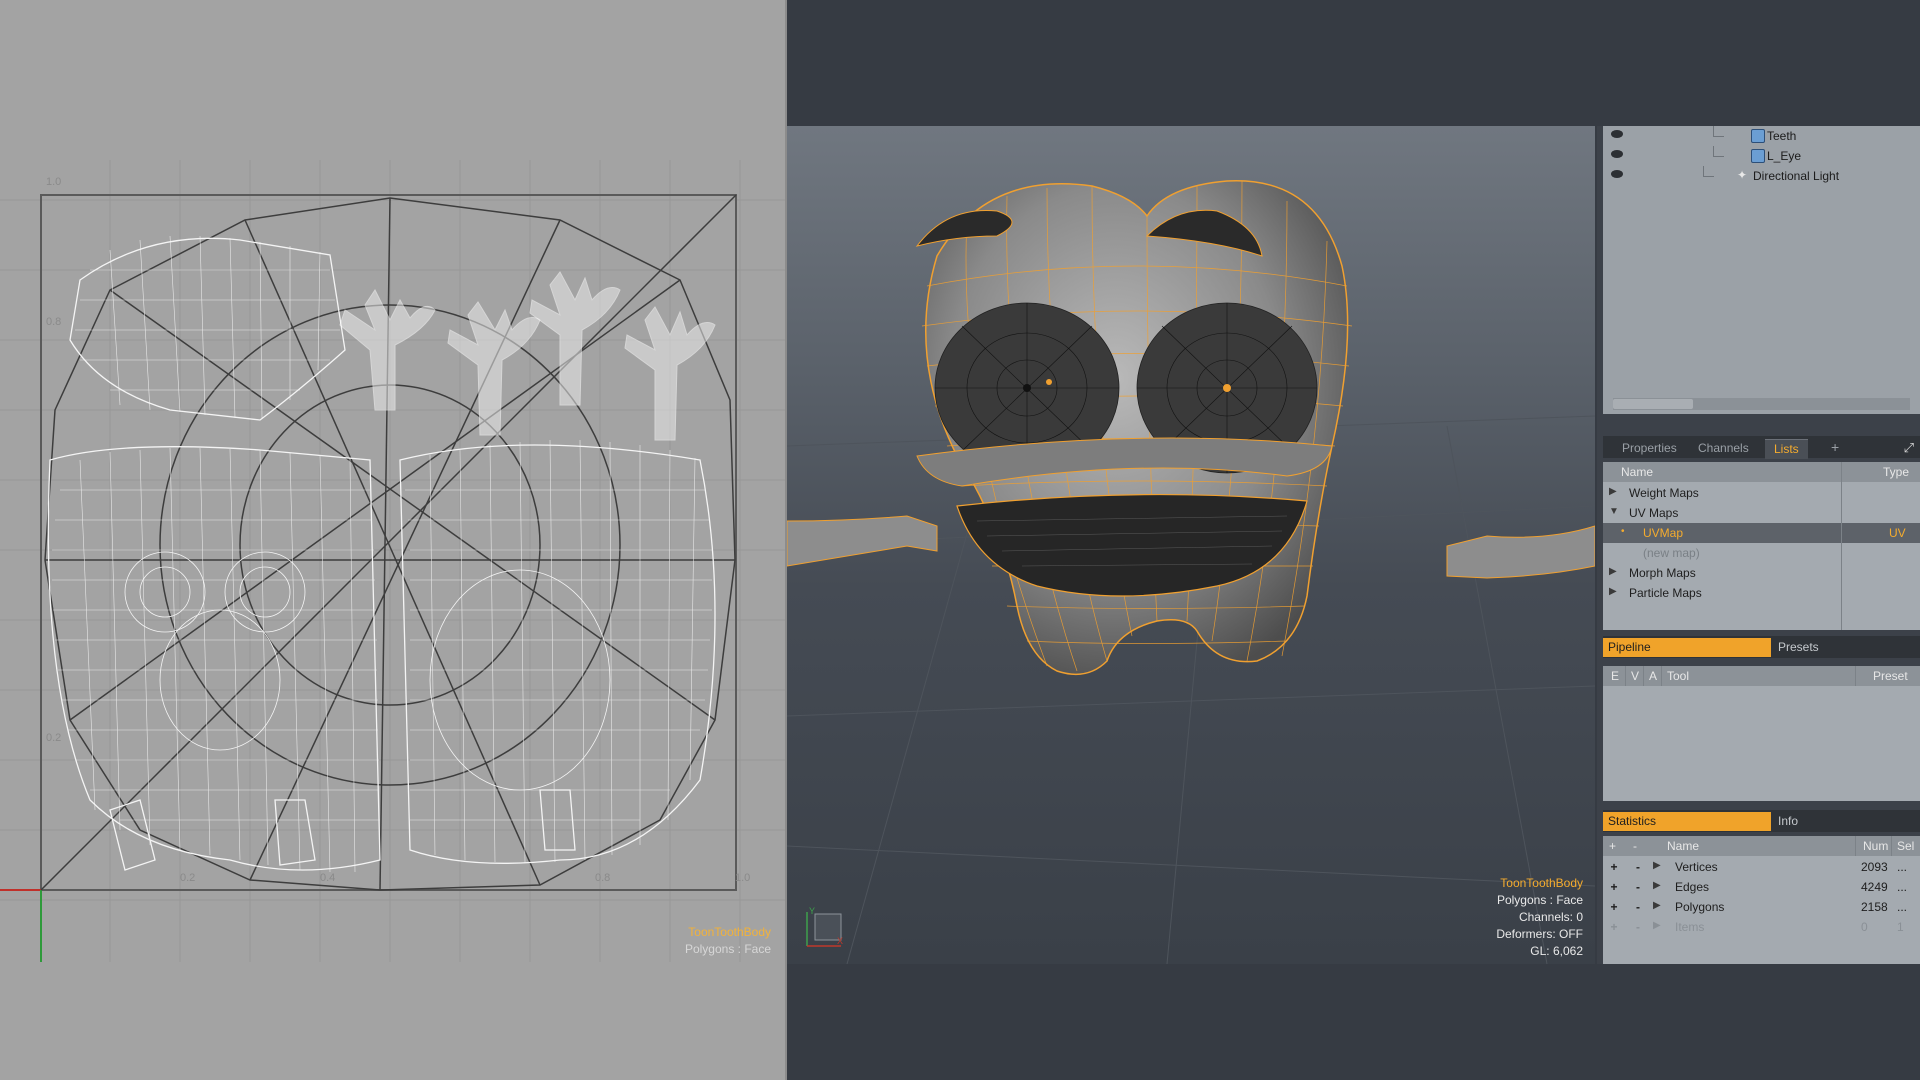 The width and height of the screenshot is (1920, 1080). What do you see at coordinates (1654, 513) in the screenshot?
I see `list-item-label: UV Maps` at bounding box center [1654, 513].